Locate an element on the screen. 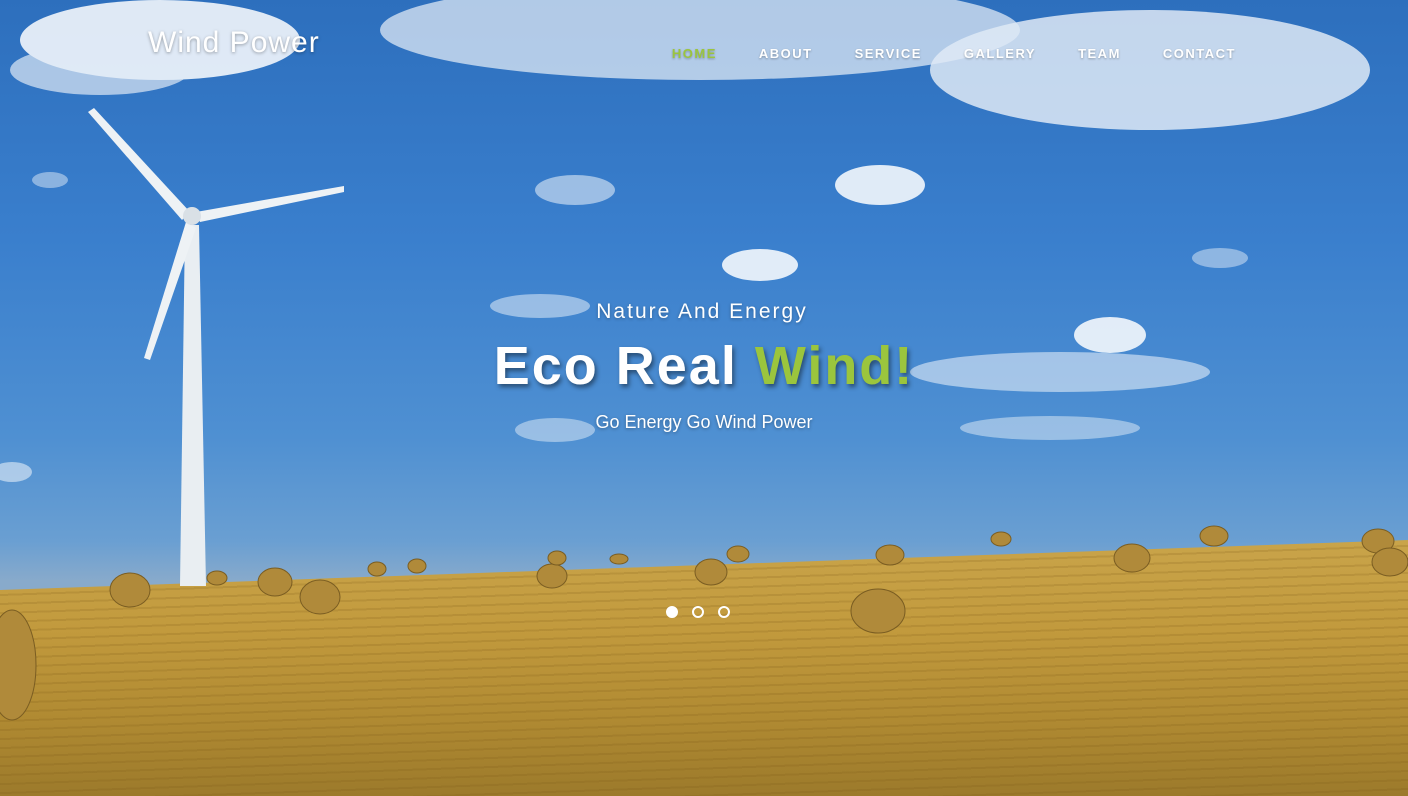 The image size is (1408, 796). site-logo: Wind Power is located at coordinates (234, 43).